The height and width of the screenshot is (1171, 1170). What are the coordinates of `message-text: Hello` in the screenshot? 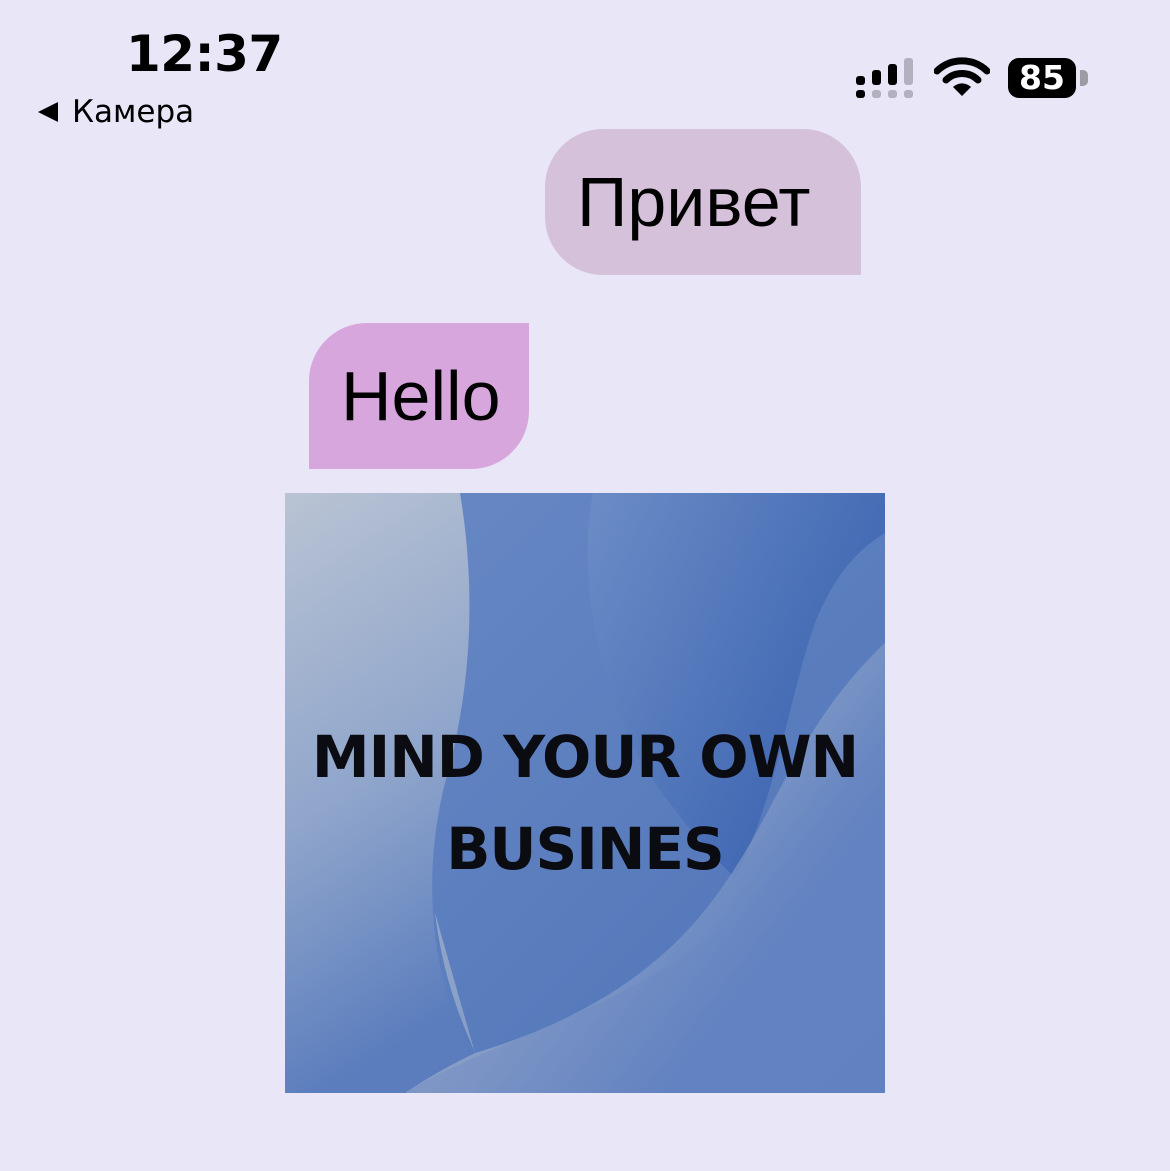 It's located at (421, 396).